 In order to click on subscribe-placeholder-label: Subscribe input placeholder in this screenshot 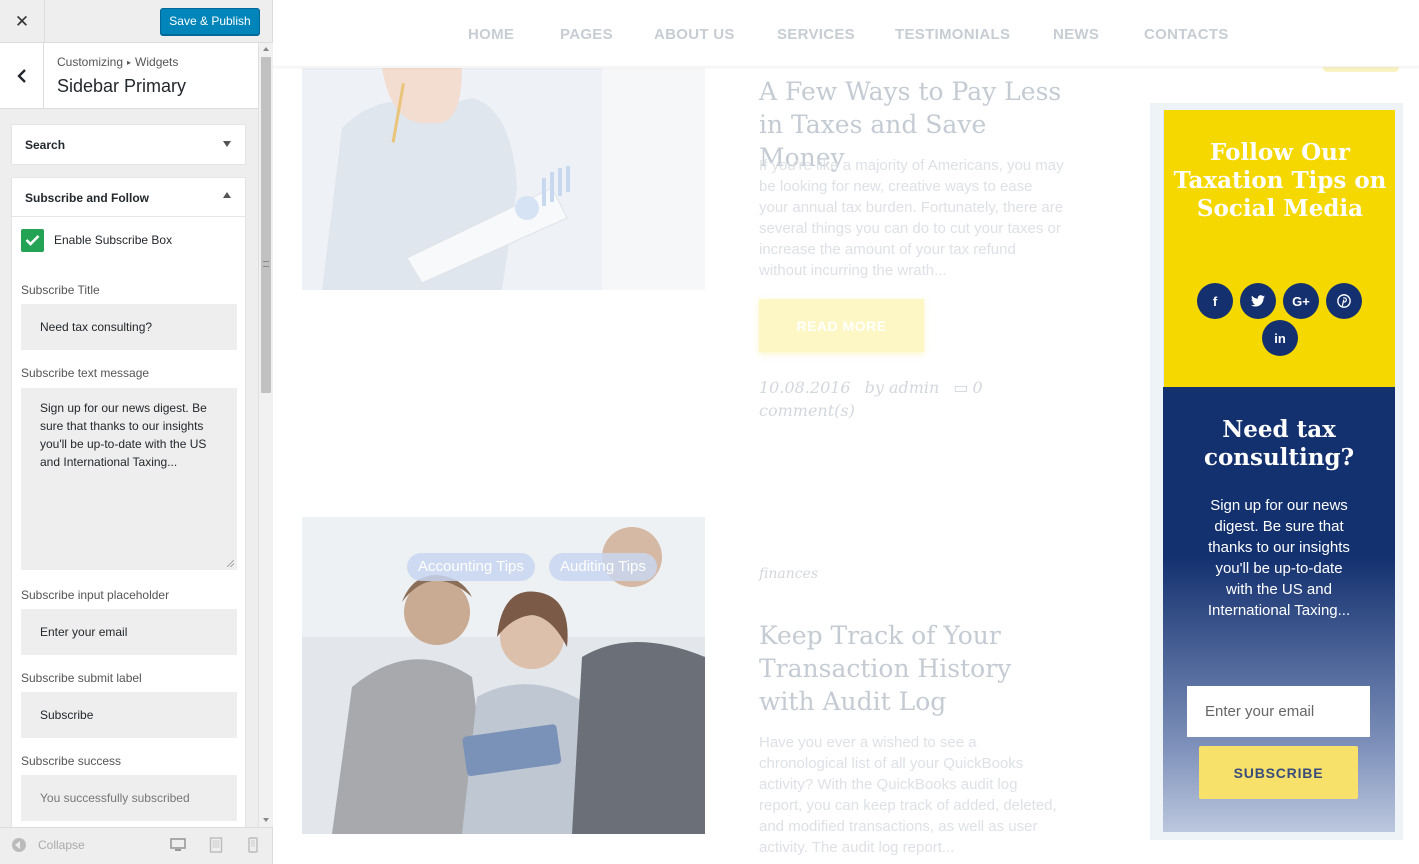, I will do `click(95, 595)`.